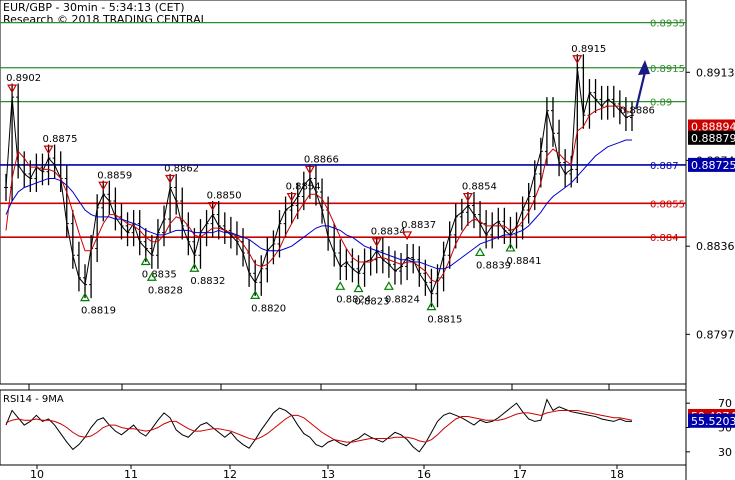 The image size is (735, 480). What do you see at coordinates (710, 203) in the screenshot?
I see `y-axis-ticks: 0.89130.88740.88360.8797` at bounding box center [710, 203].